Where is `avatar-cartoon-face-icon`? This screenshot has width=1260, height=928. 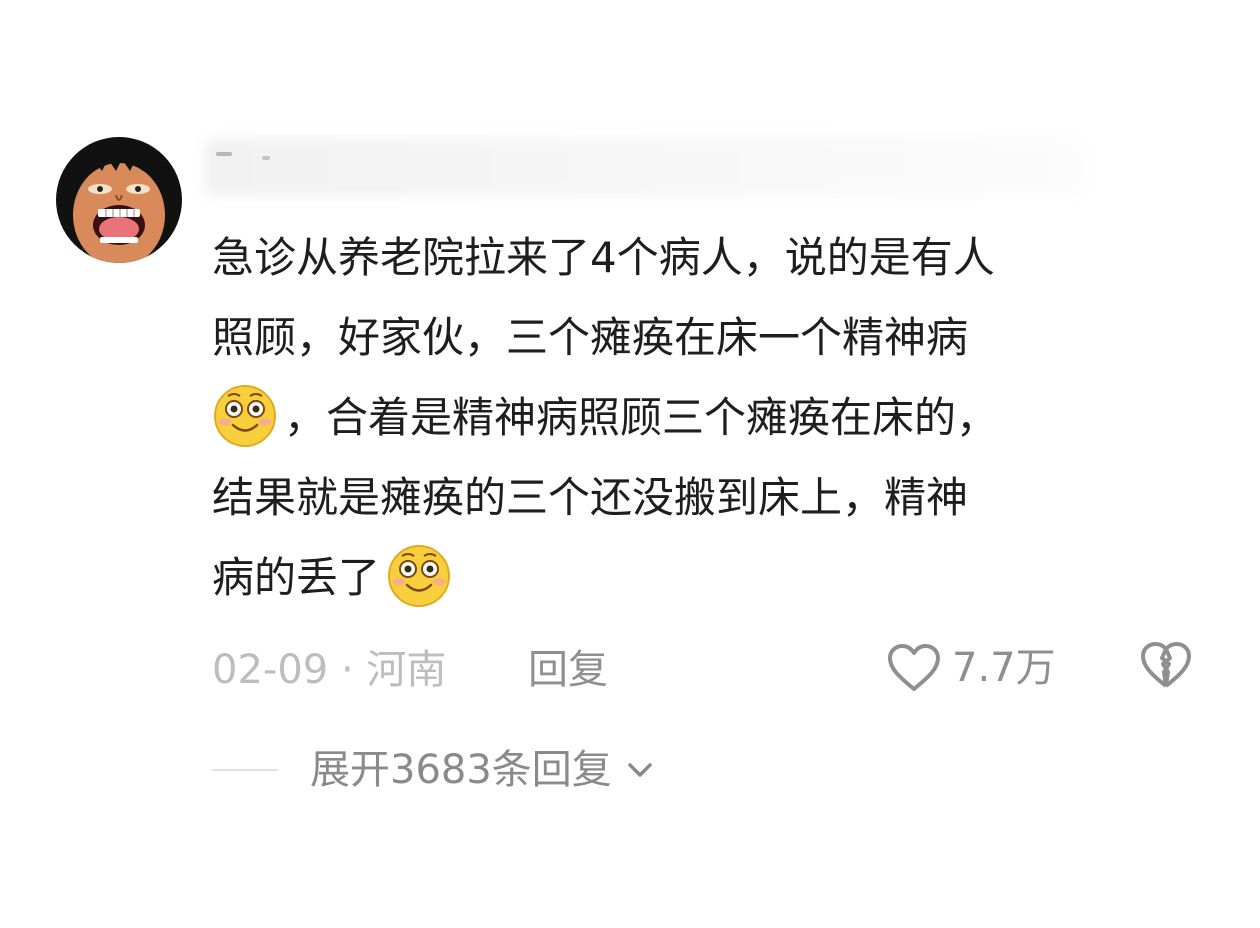 avatar-cartoon-face-icon is located at coordinates (119, 200).